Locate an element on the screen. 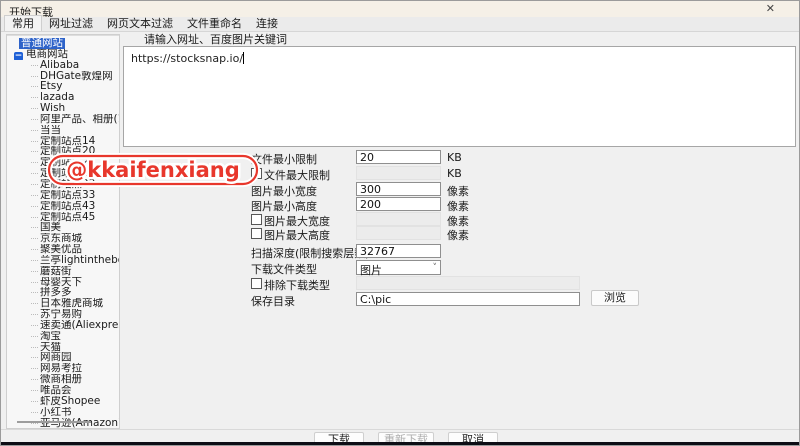 The image size is (800, 446). scan-depth-input is located at coordinates (398, 251).